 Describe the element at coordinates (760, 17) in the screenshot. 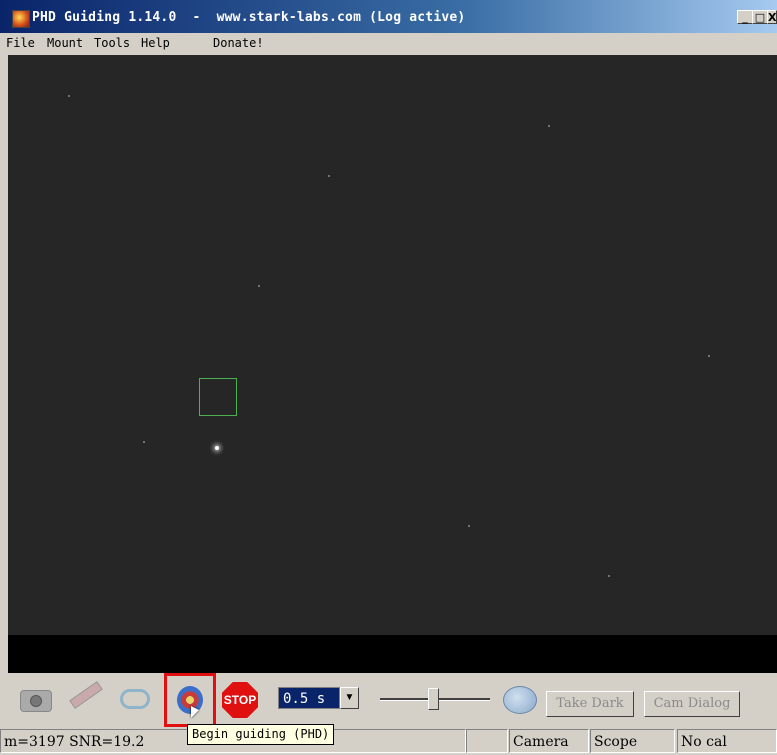

I see `maximize-button: □` at that location.